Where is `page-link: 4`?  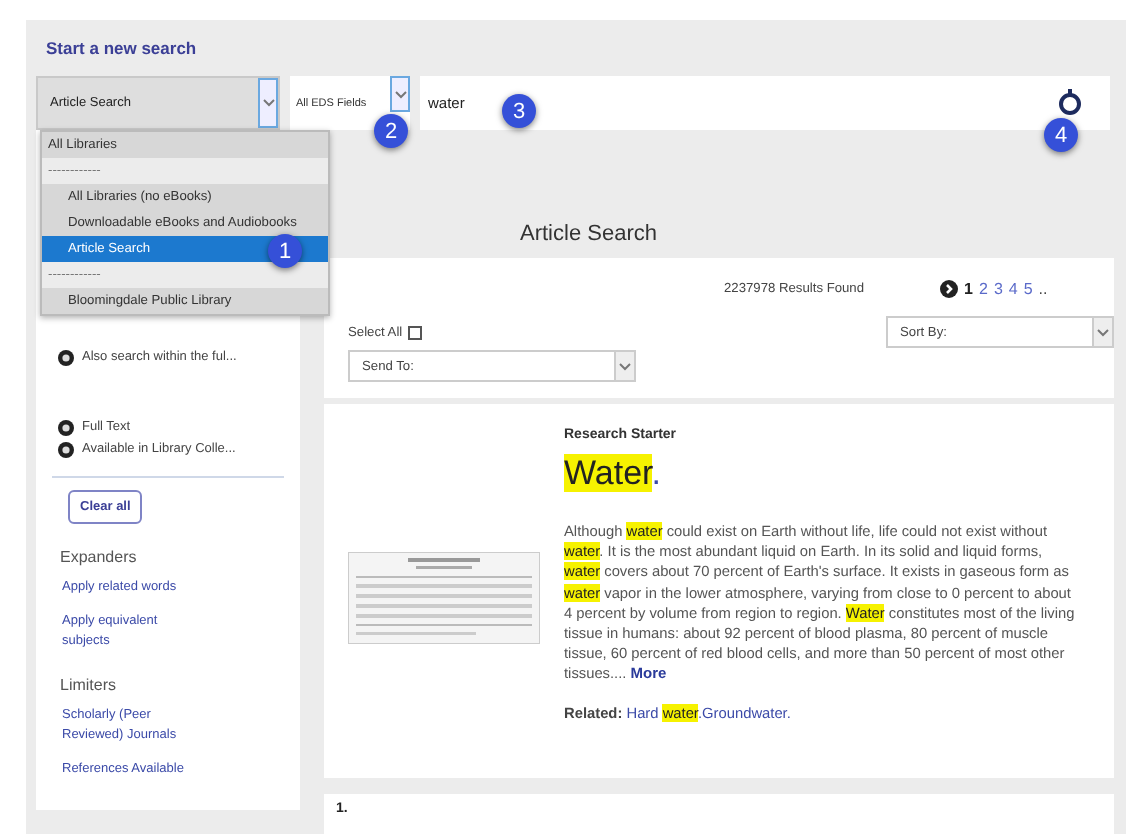 page-link: 4 is located at coordinates (1013, 288).